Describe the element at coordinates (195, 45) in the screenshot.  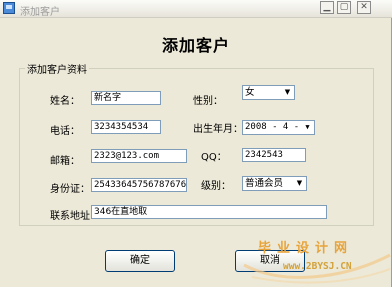
I see `page-heading: 添加客户` at that location.